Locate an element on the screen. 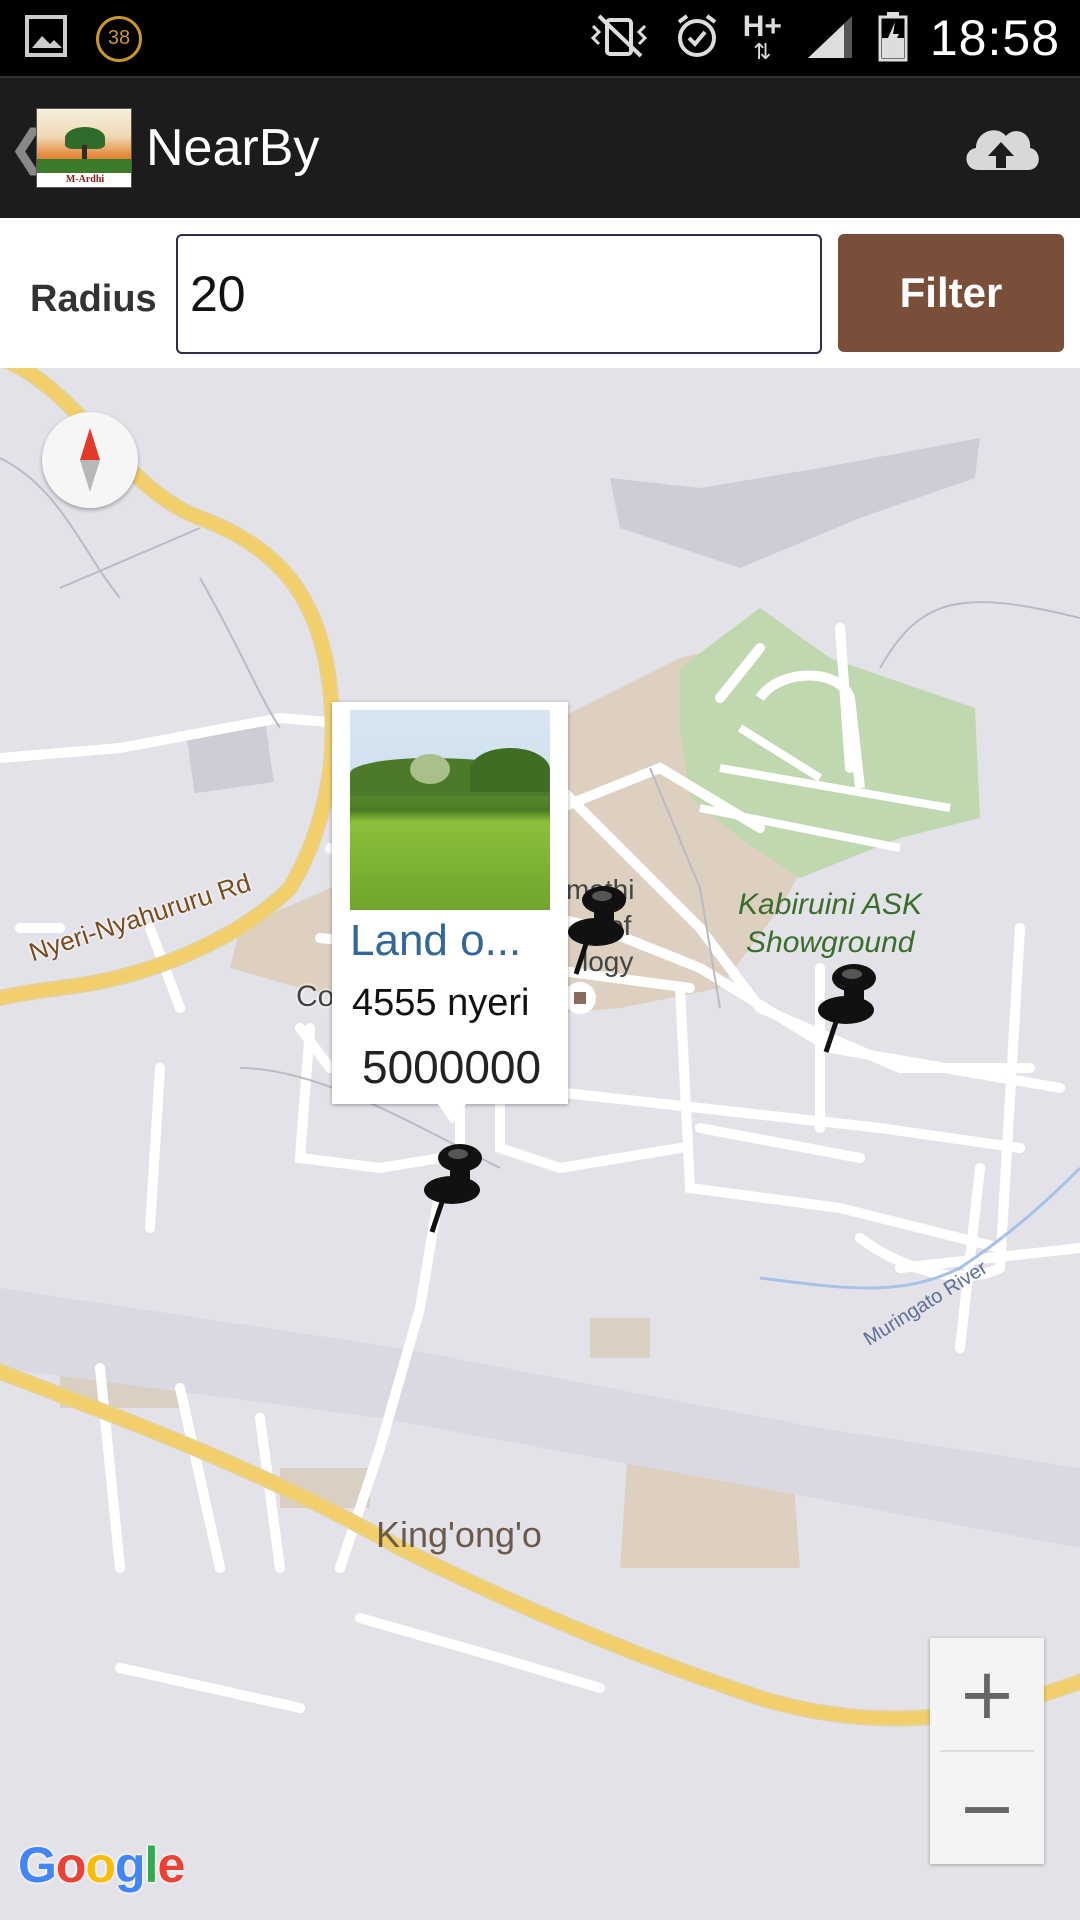  compass-button is located at coordinates (90, 460).